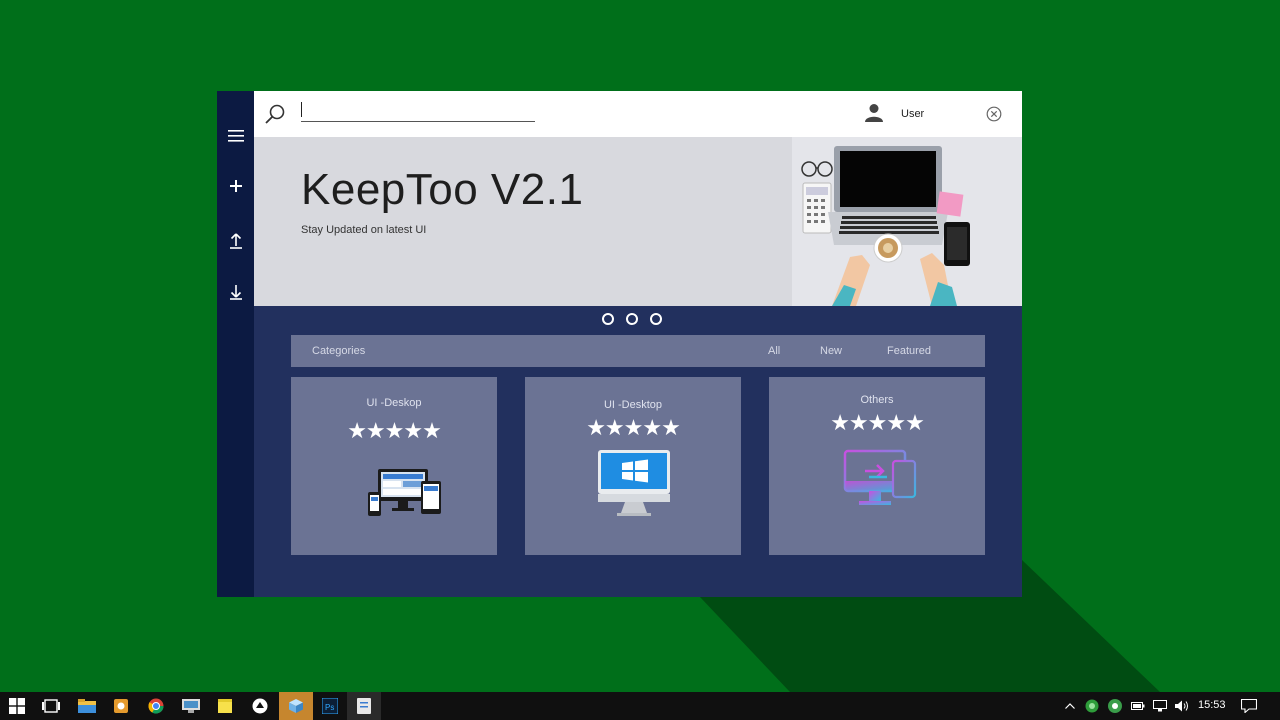 Image resolution: width=1280 pixels, height=720 pixels. What do you see at coordinates (275, 114) in the screenshot?
I see `search-icon` at bounding box center [275, 114].